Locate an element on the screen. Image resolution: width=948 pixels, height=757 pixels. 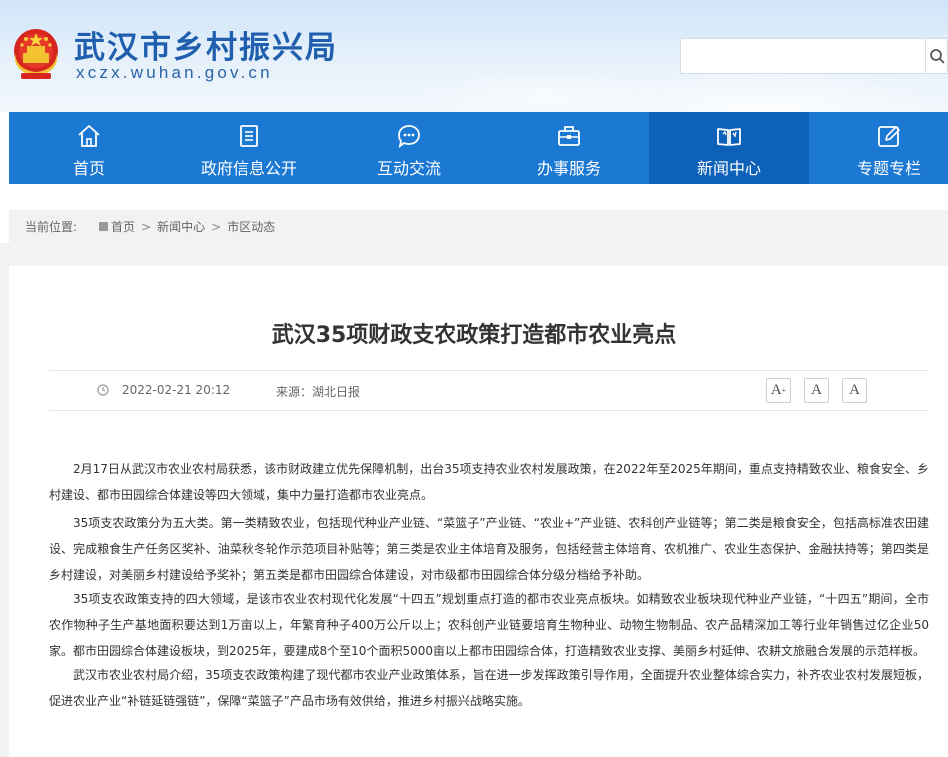
book-icon is located at coordinates (729, 137).